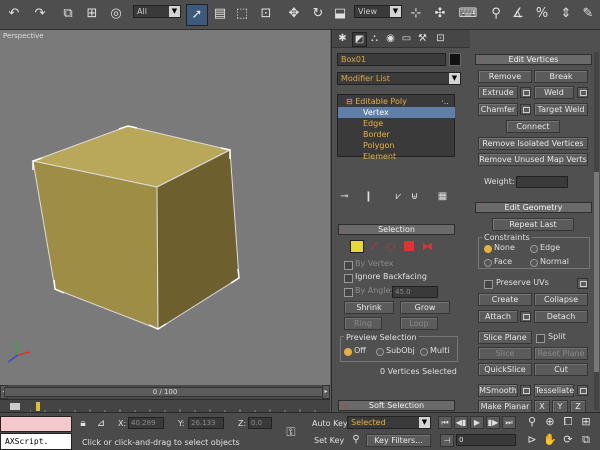  Describe the element at coordinates (357, 246) in the screenshot. I see `vertex-level-icon` at that location.